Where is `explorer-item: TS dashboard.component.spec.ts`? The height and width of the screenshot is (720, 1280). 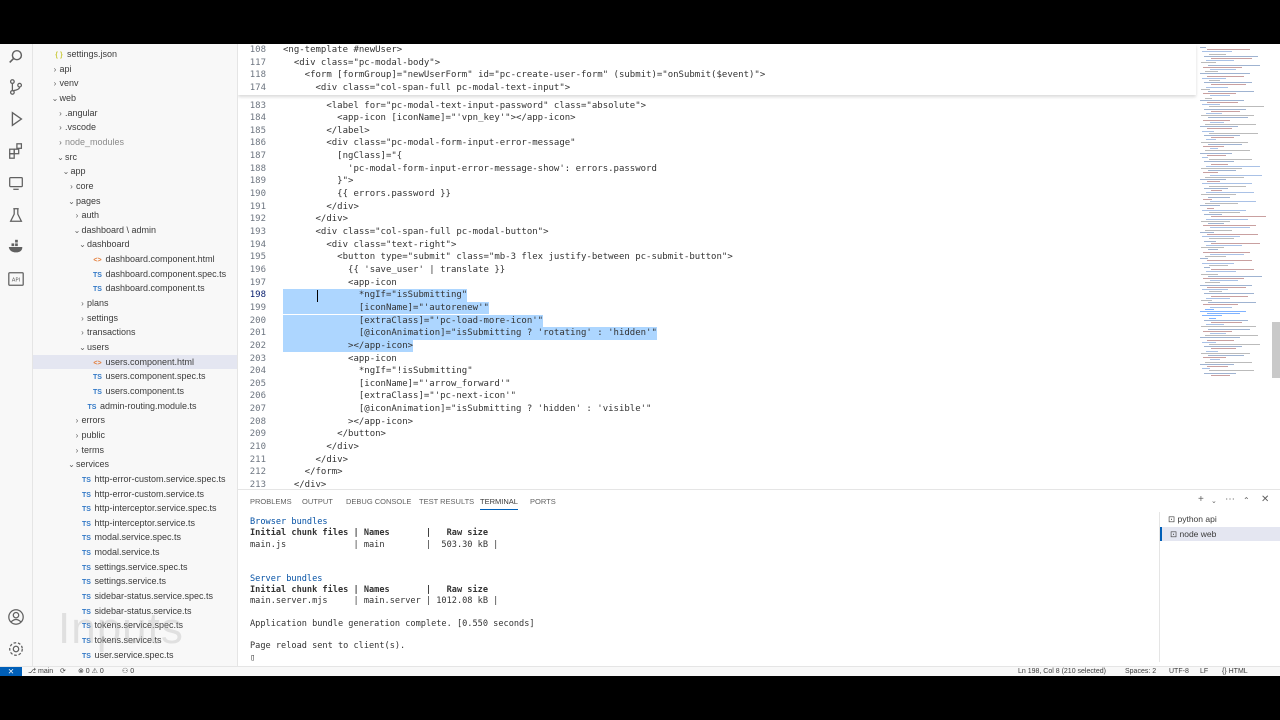 explorer-item: TS dashboard.component.spec.ts is located at coordinates (135, 274).